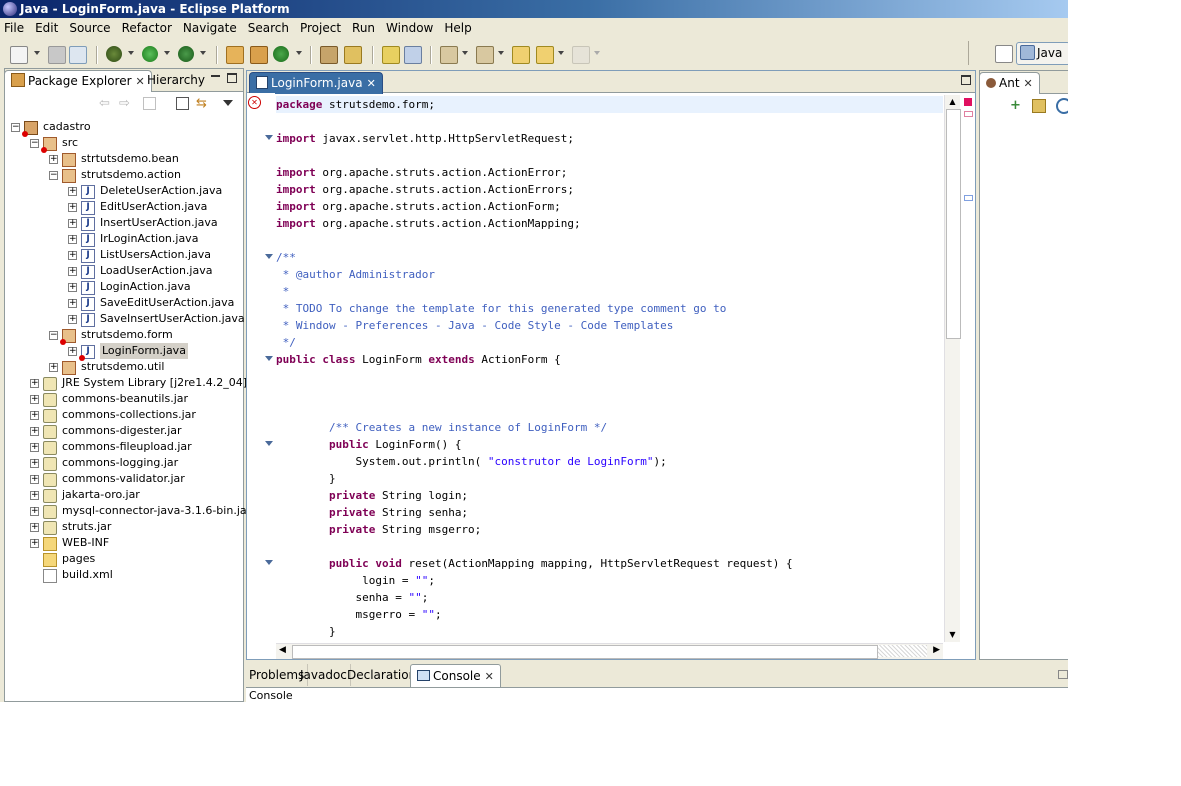 The image size is (1181, 786). What do you see at coordinates (1009, 83) in the screenshot?
I see `tab-ant: Ant ✕` at bounding box center [1009, 83].